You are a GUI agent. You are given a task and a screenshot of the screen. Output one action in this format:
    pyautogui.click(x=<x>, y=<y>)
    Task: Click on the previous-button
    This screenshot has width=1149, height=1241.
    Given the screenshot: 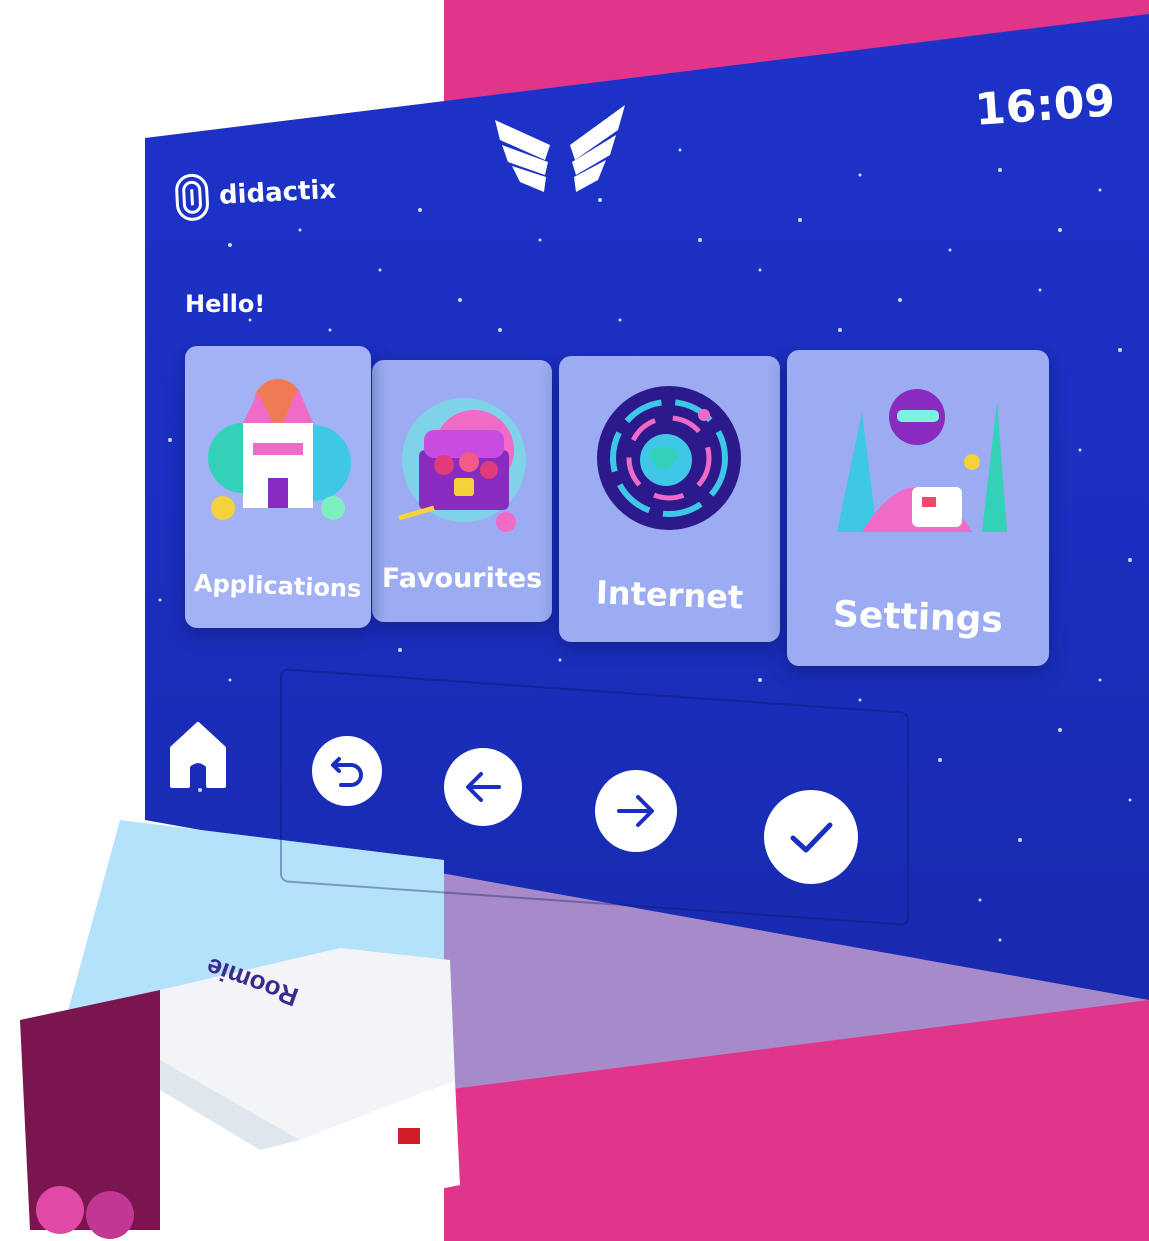 What is the action you would take?
    pyautogui.click(x=483, y=787)
    